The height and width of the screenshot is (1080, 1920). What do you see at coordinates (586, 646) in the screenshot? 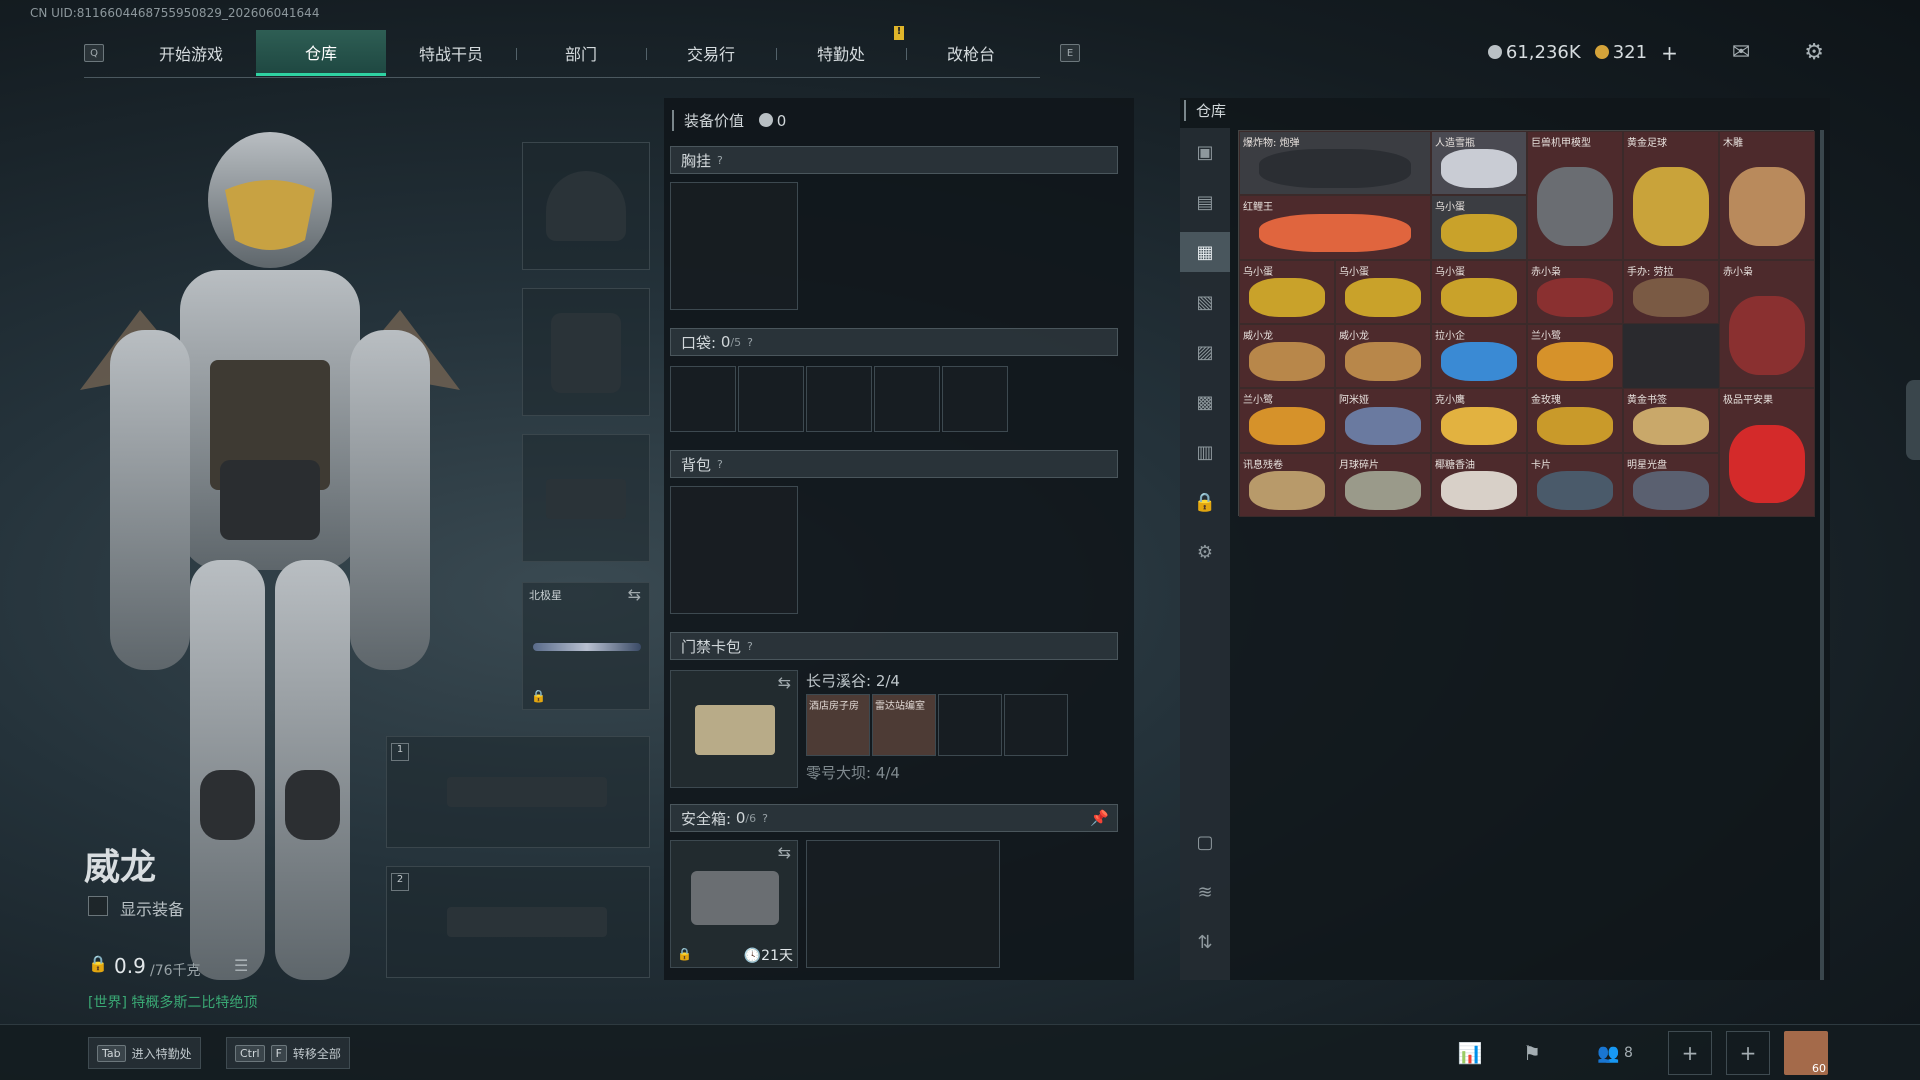
I see `melee-slot: 北极星 ⇆ 🔒` at bounding box center [586, 646].